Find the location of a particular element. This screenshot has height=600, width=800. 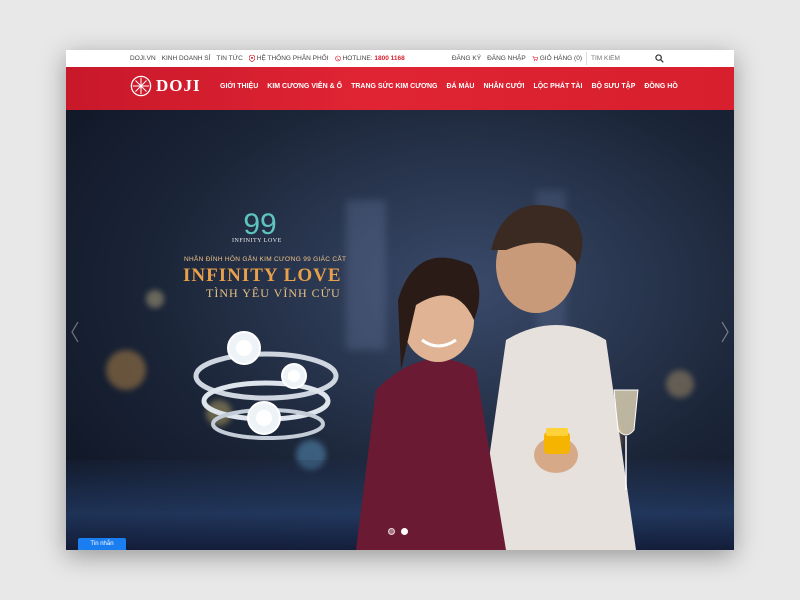

cart-link: GIỎ HÀNG (0) is located at coordinates (557, 58).